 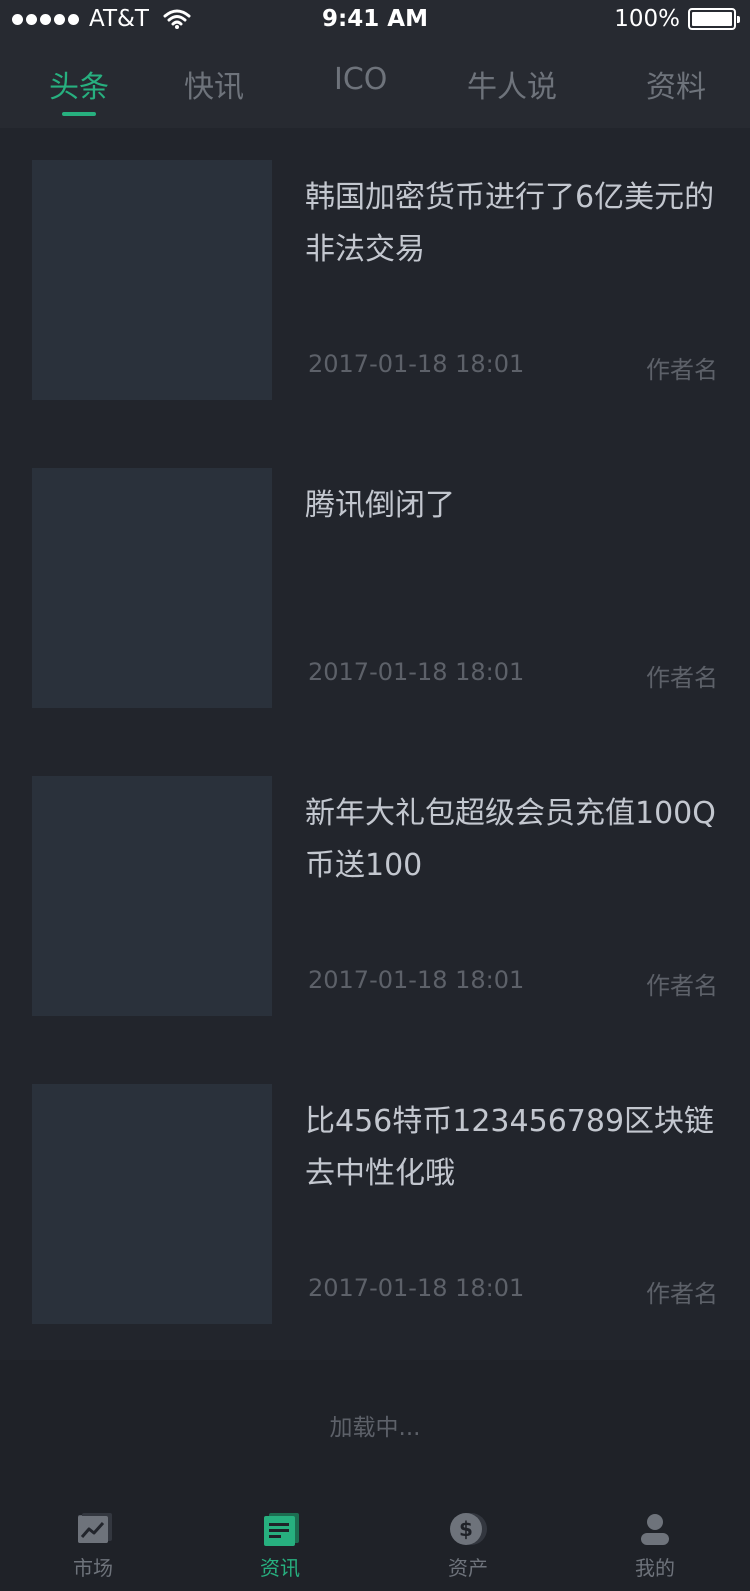 What do you see at coordinates (79, 84) in the screenshot?
I see `tab-headlines: 头条` at bounding box center [79, 84].